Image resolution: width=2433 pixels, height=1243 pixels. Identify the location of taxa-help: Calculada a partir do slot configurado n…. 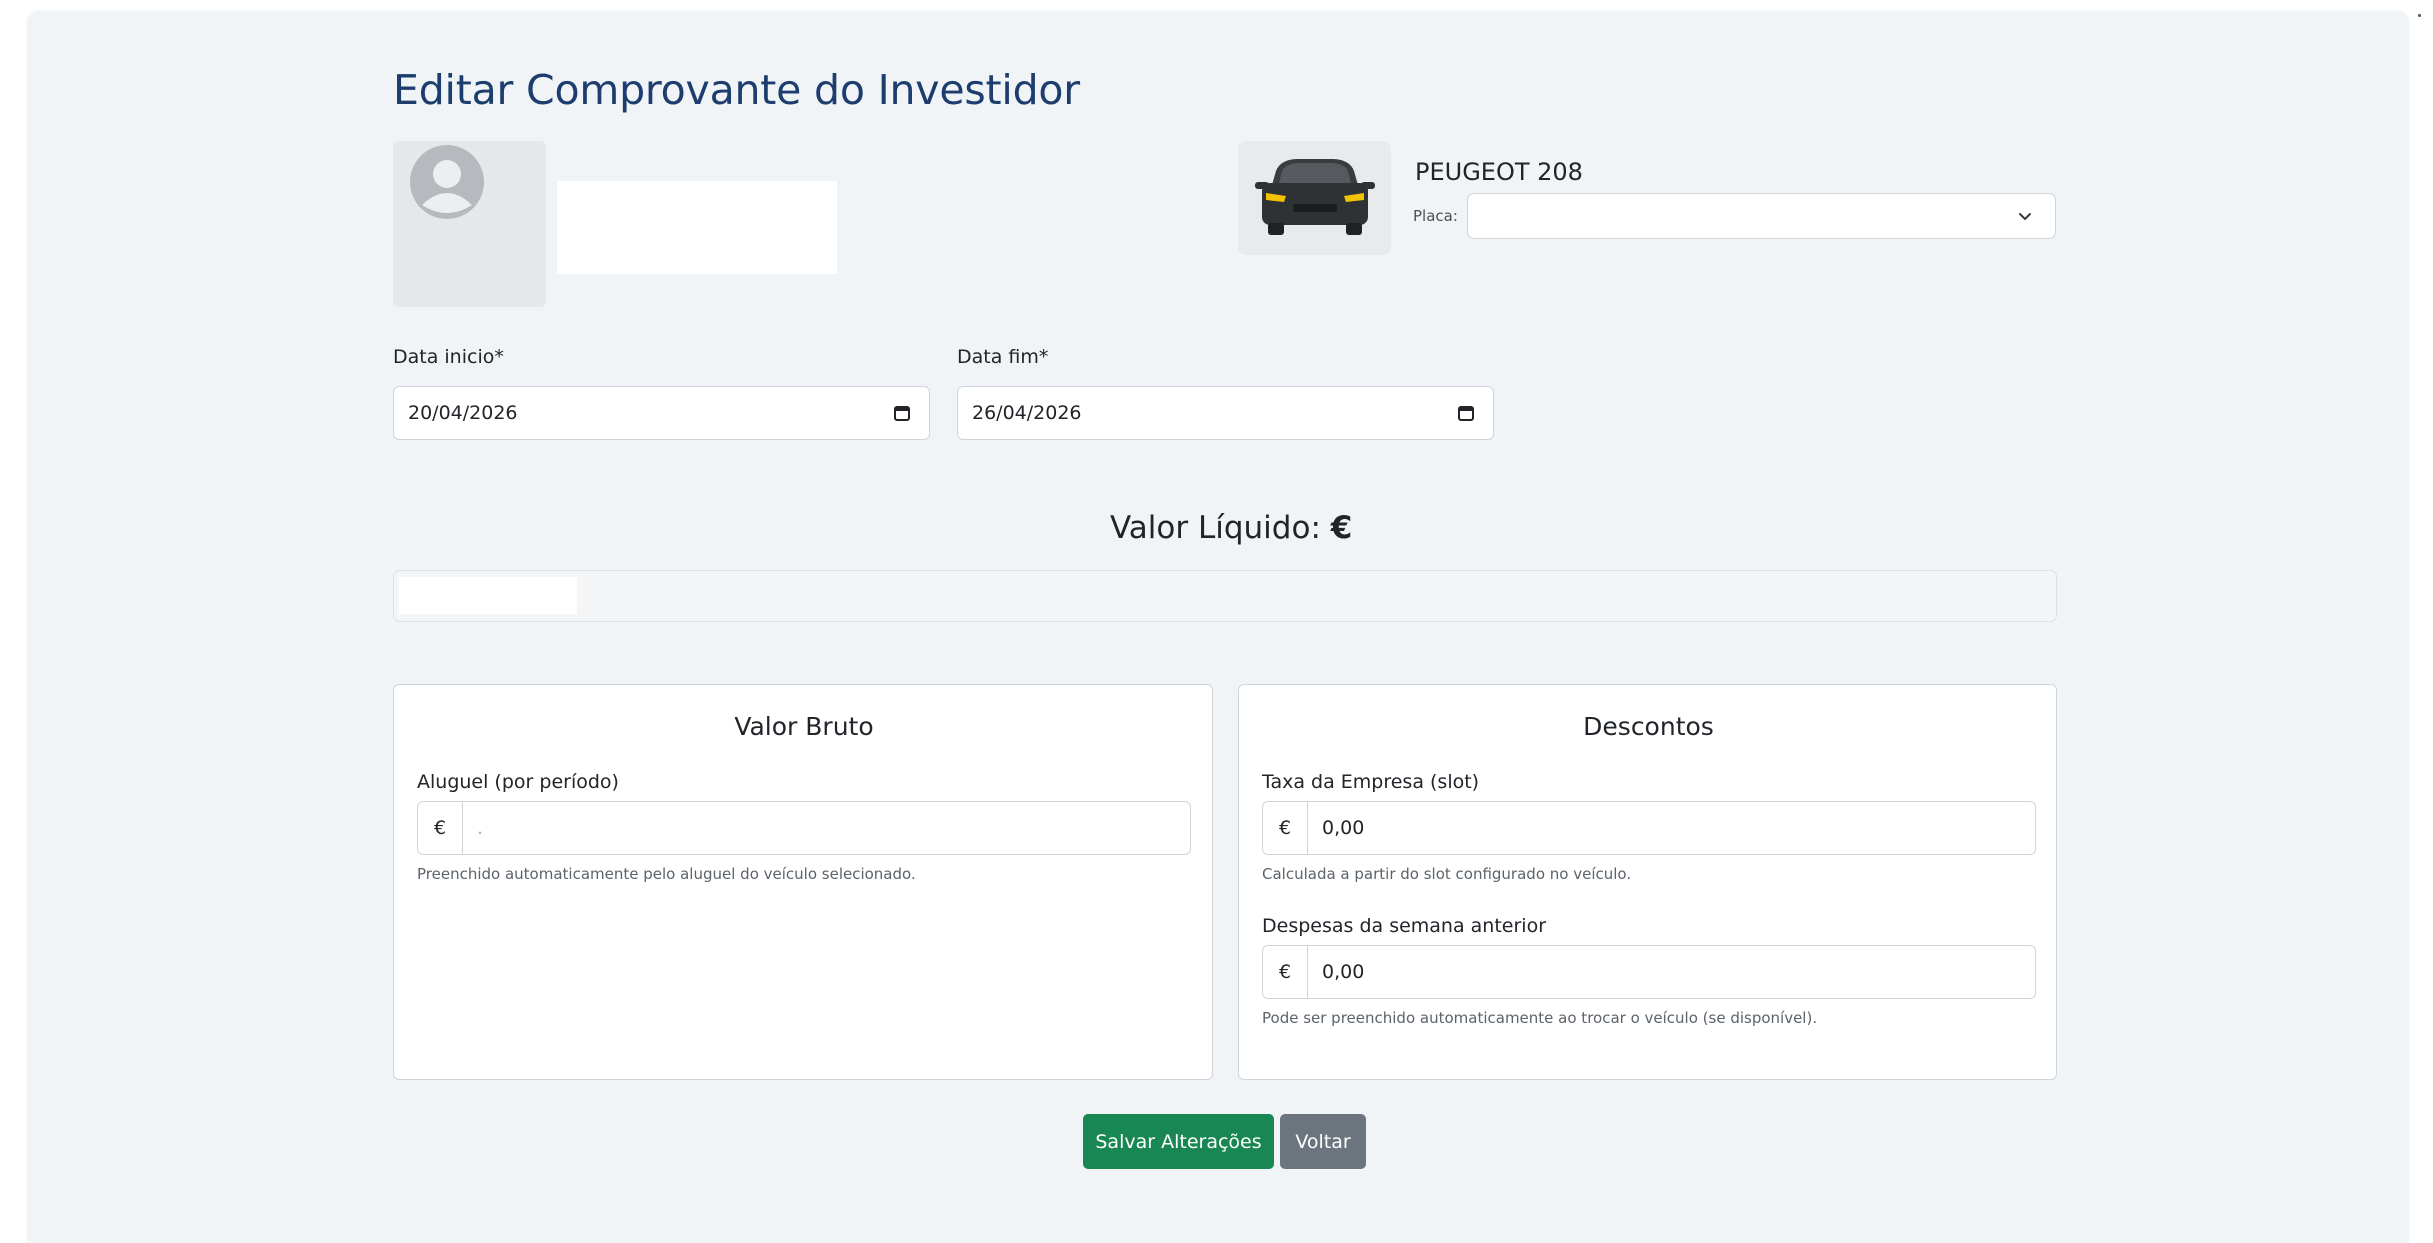
(1447, 874).